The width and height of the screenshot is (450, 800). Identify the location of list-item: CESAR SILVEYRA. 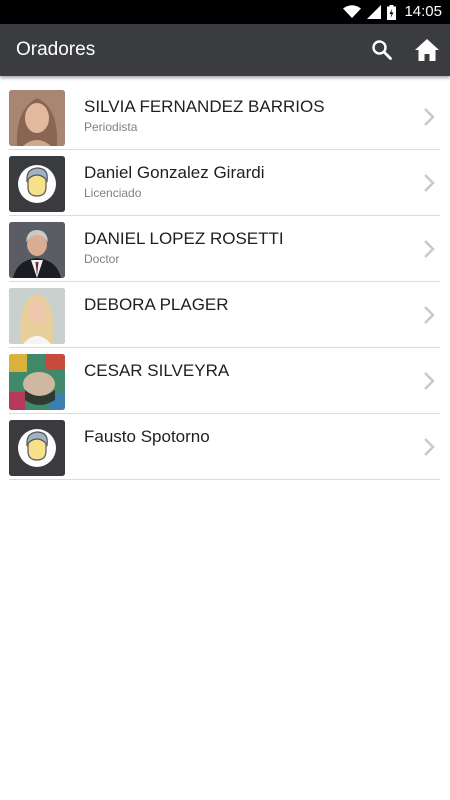
(224, 381).